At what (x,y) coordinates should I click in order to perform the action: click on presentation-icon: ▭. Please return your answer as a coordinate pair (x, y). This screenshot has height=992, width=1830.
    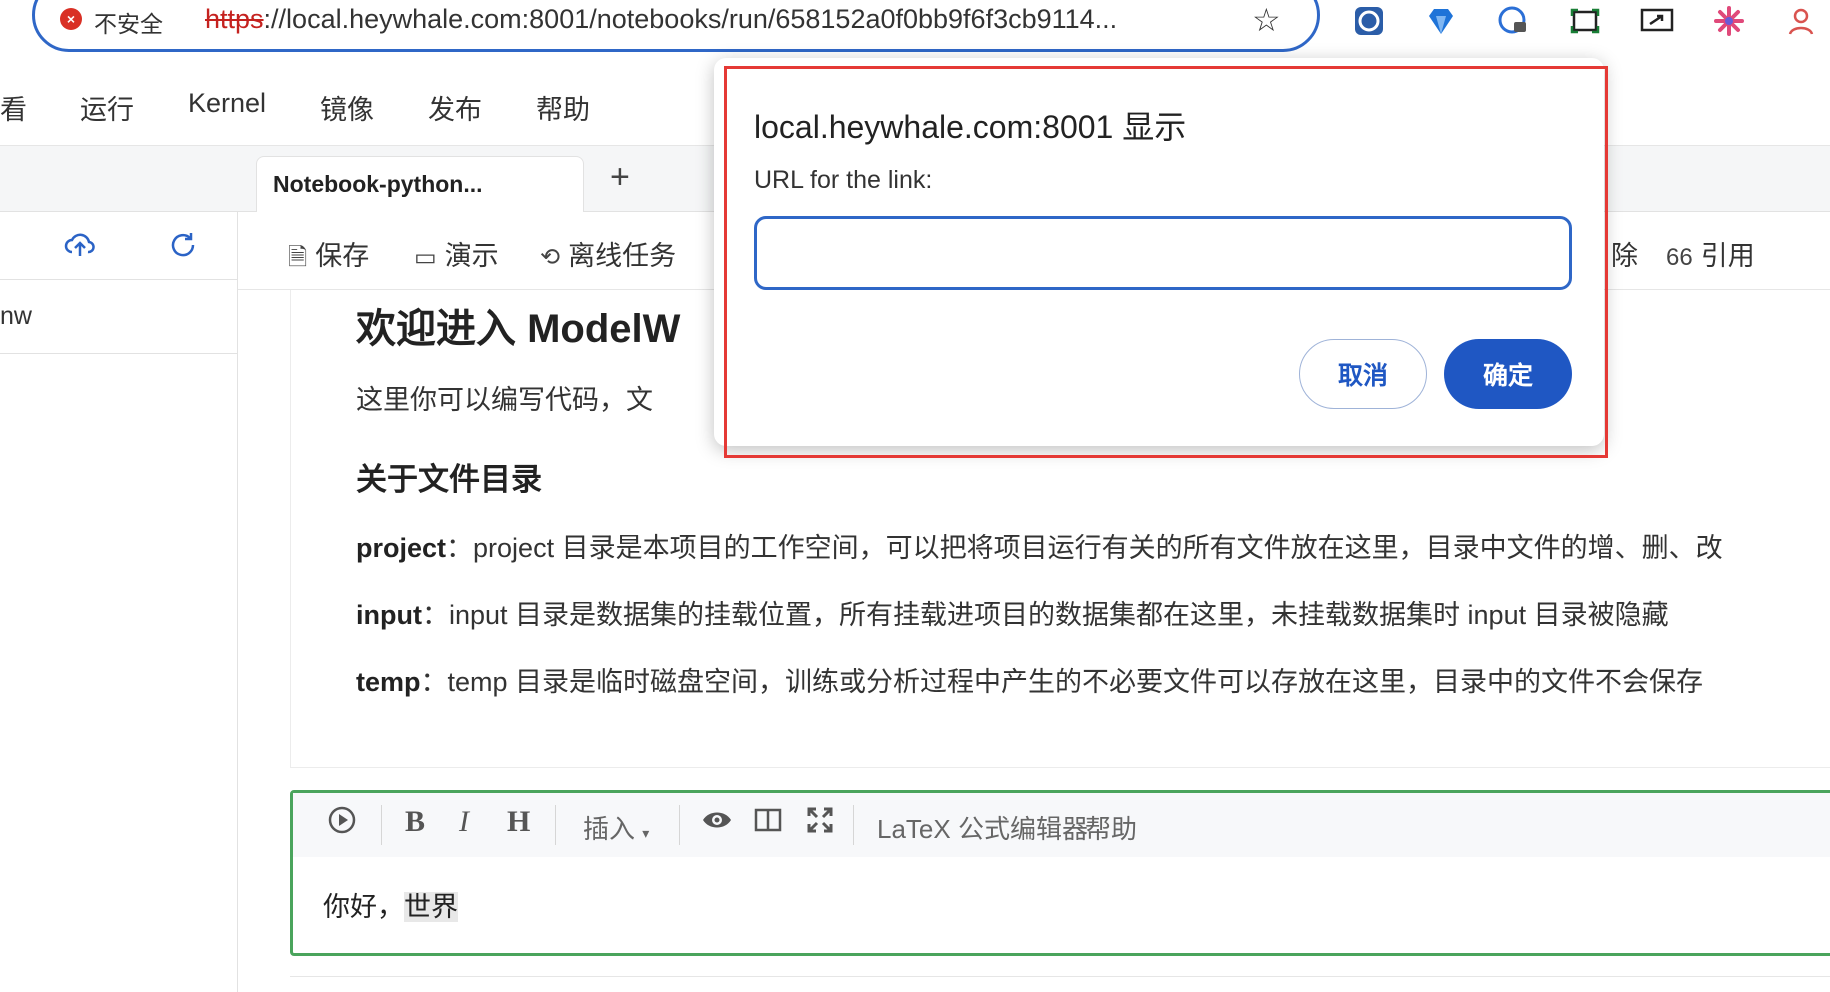
    Looking at the image, I should click on (425, 257).